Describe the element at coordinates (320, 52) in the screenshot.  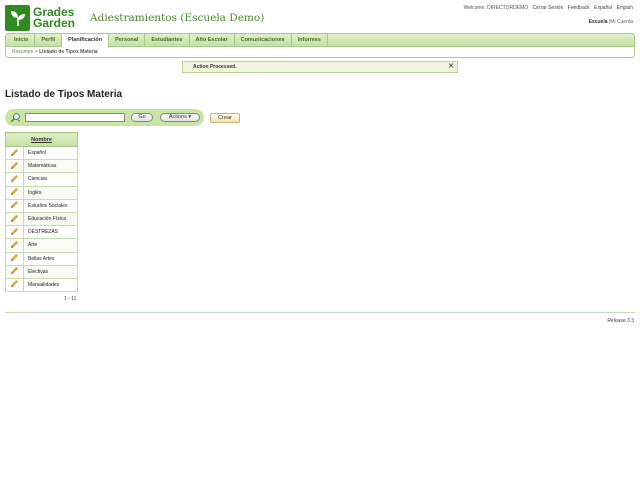
I see `breadcrumb: Resumen > Listado de Tipos Materia` at that location.